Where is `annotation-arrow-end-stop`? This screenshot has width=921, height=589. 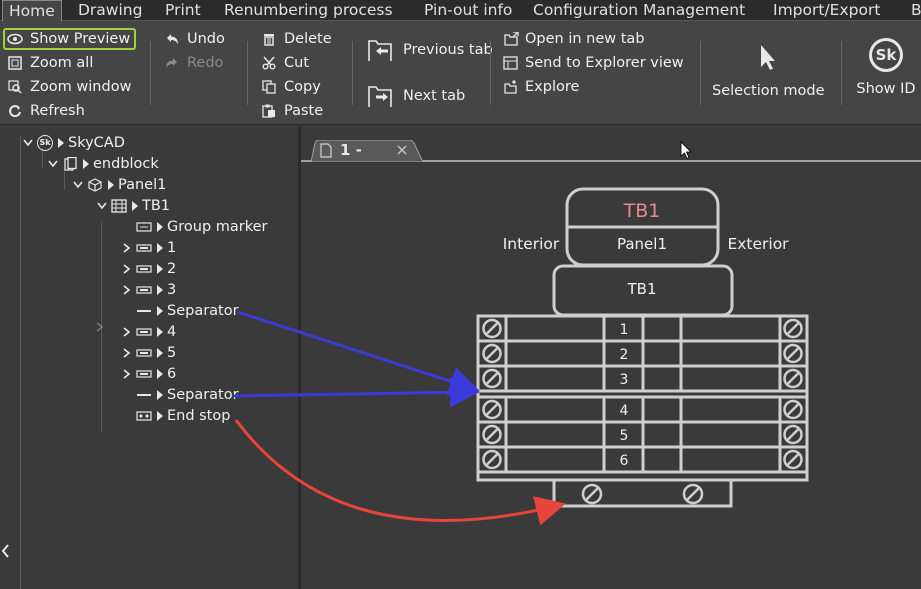
annotation-arrow-end-stop is located at coordinates (400, 472).